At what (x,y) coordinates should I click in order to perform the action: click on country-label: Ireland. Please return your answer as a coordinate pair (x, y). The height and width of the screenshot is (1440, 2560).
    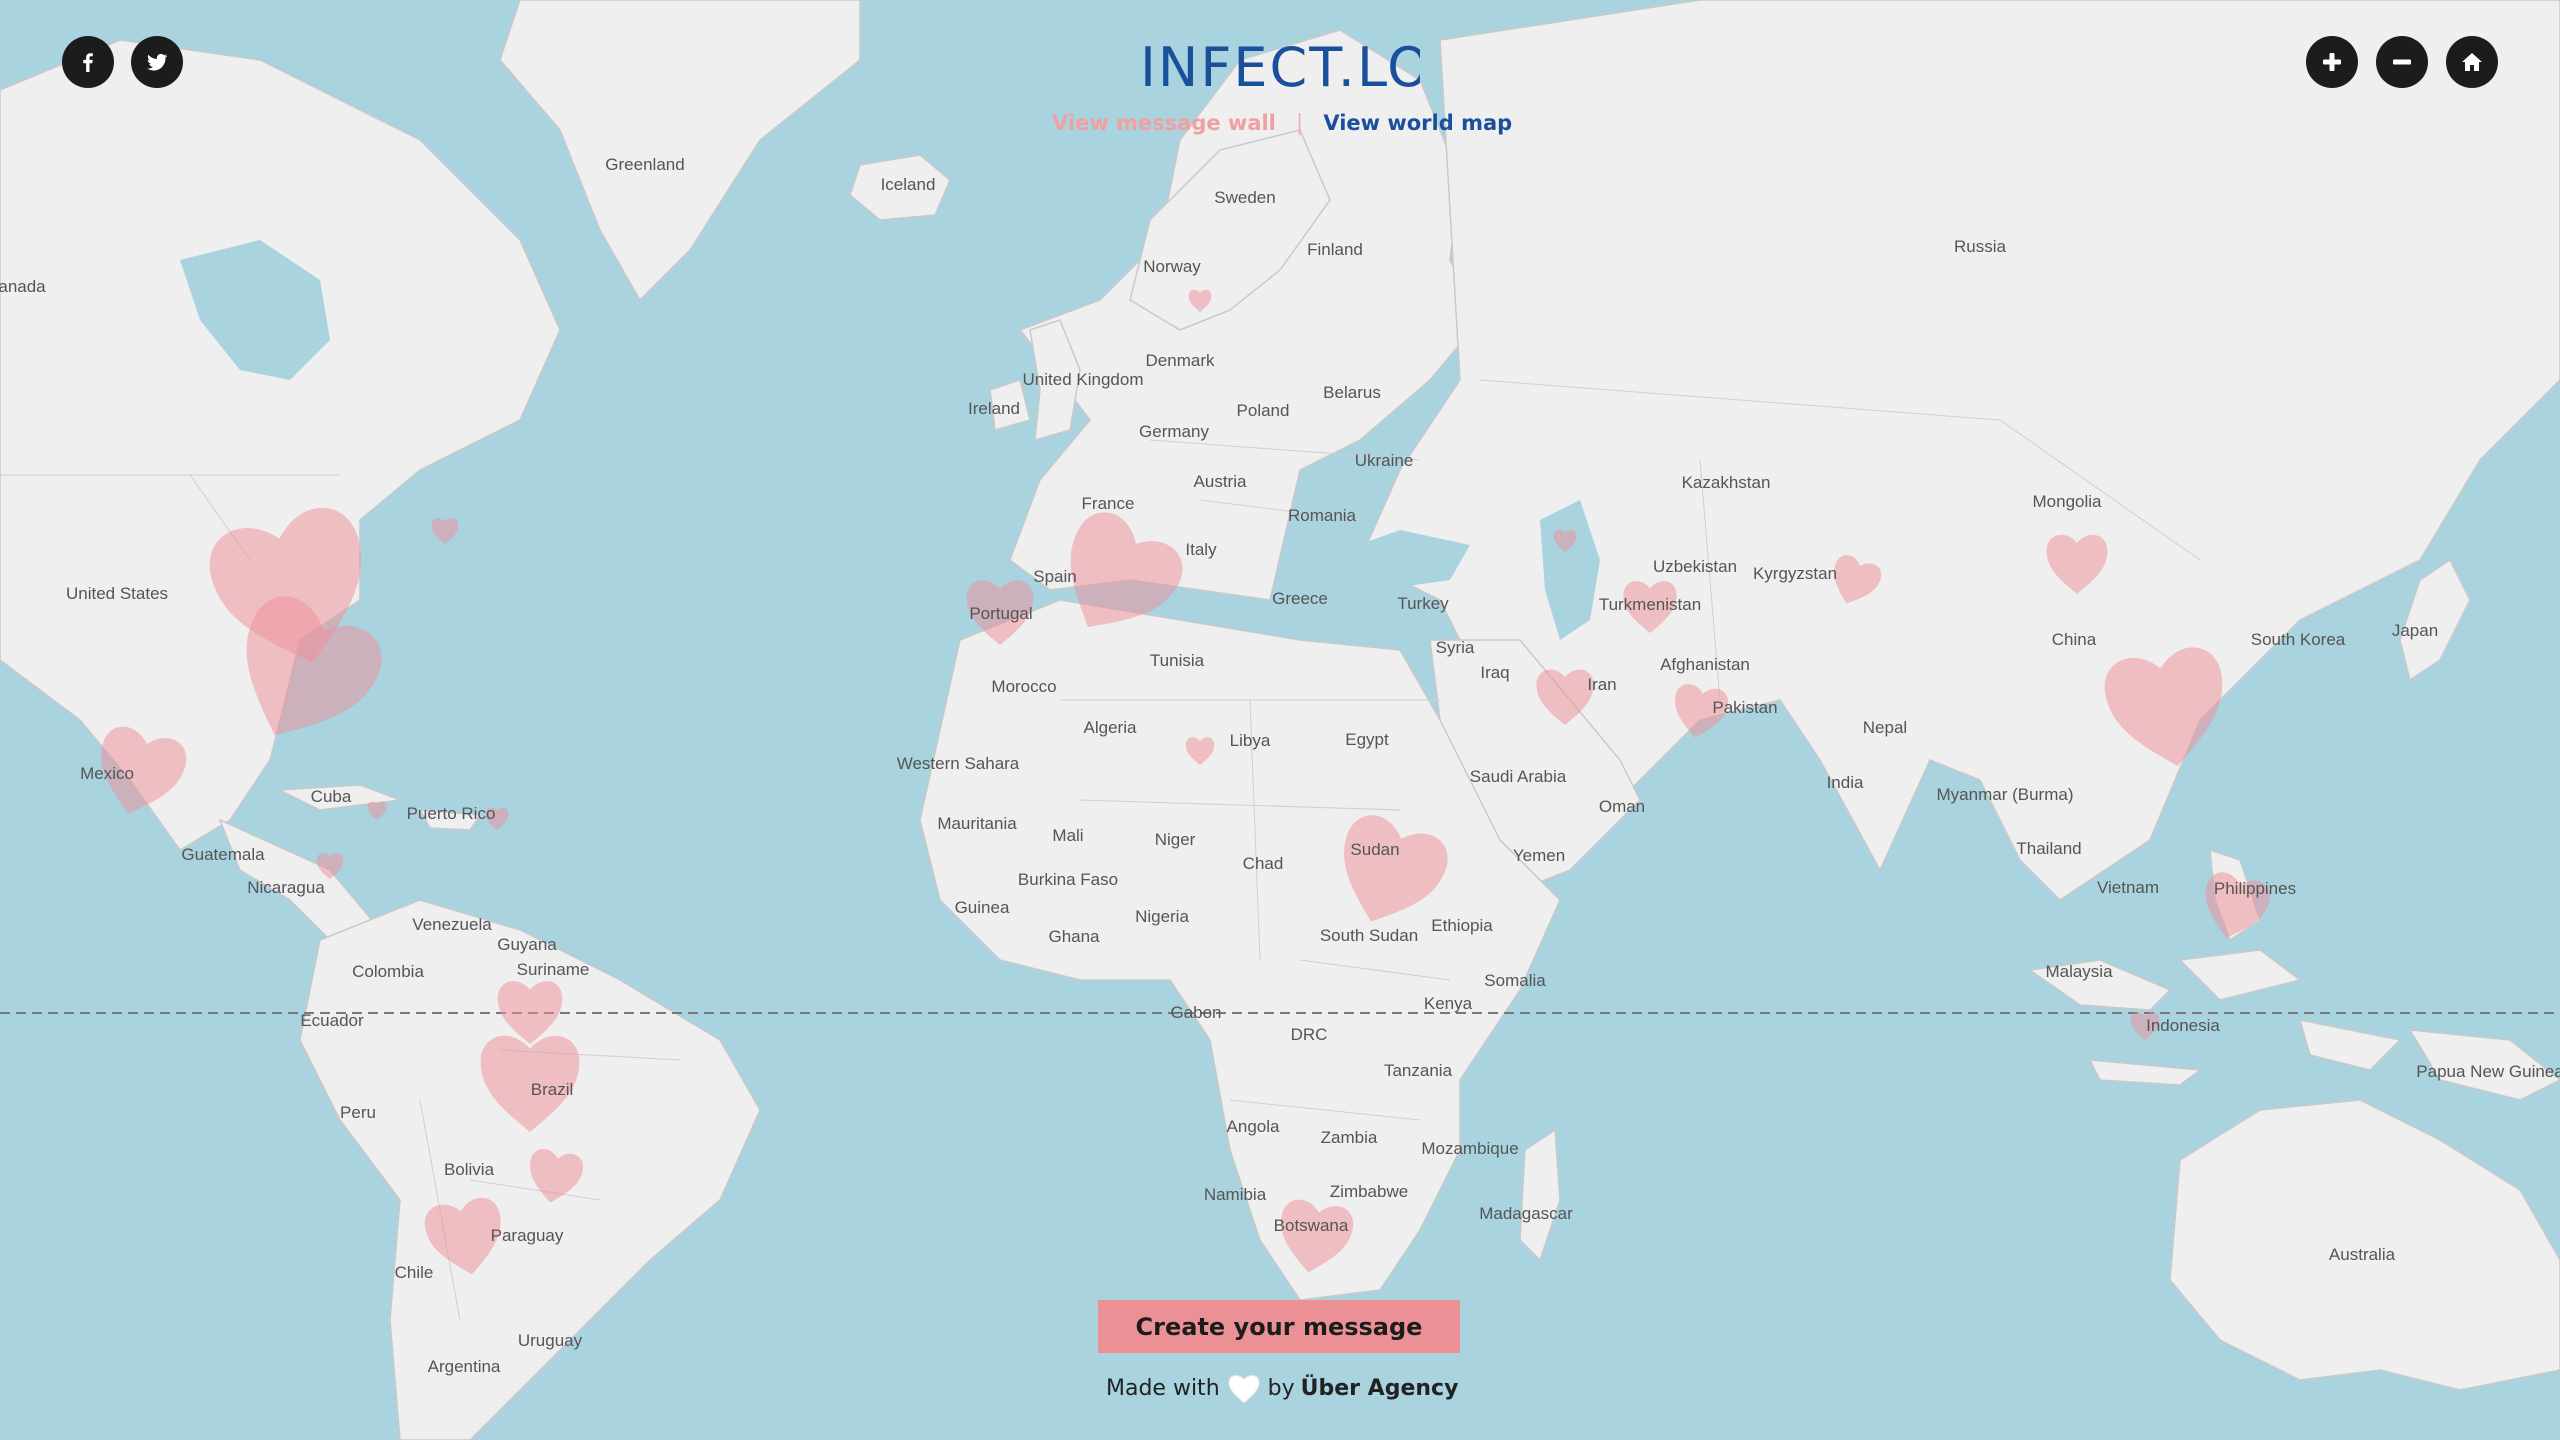
    Looking at the image, I should click on (994, 408).